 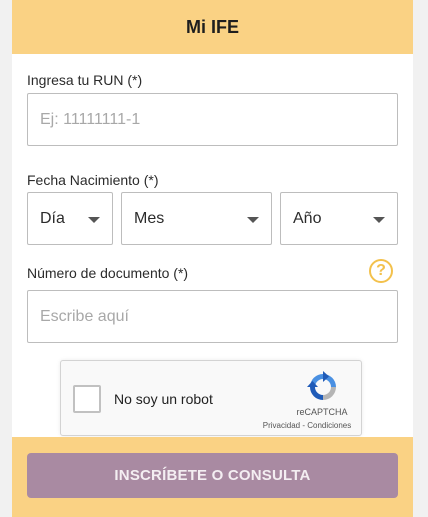 I want to click on form-header: Mi IFE, so click(x=212, y=27).